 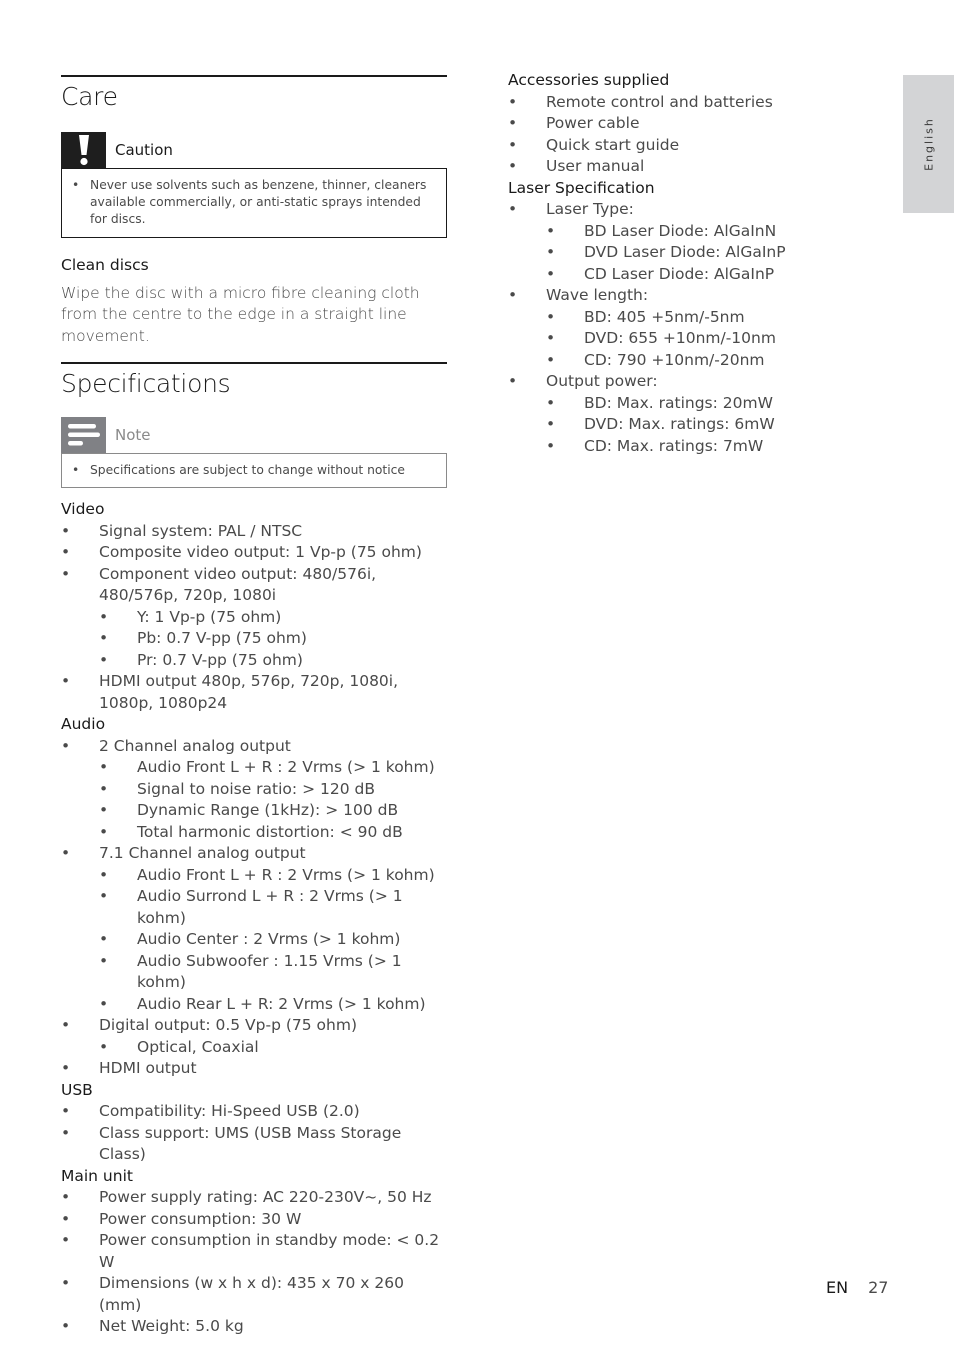 I want to click on spec-item-text: HDMI output, so click(x=148, y=1068).